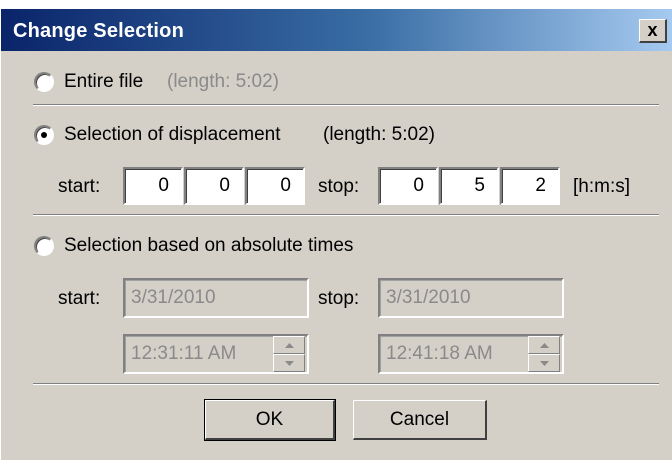  Describe the element at coordinates (469, 186) in the screenshot. I see `stop-minutes-field: 5` at that location.